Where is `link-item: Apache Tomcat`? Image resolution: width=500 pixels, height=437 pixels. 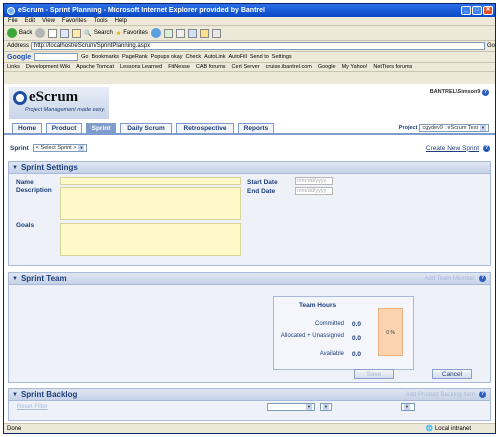 link-item: Apache Tomcat is located at coordinates (95, 67).